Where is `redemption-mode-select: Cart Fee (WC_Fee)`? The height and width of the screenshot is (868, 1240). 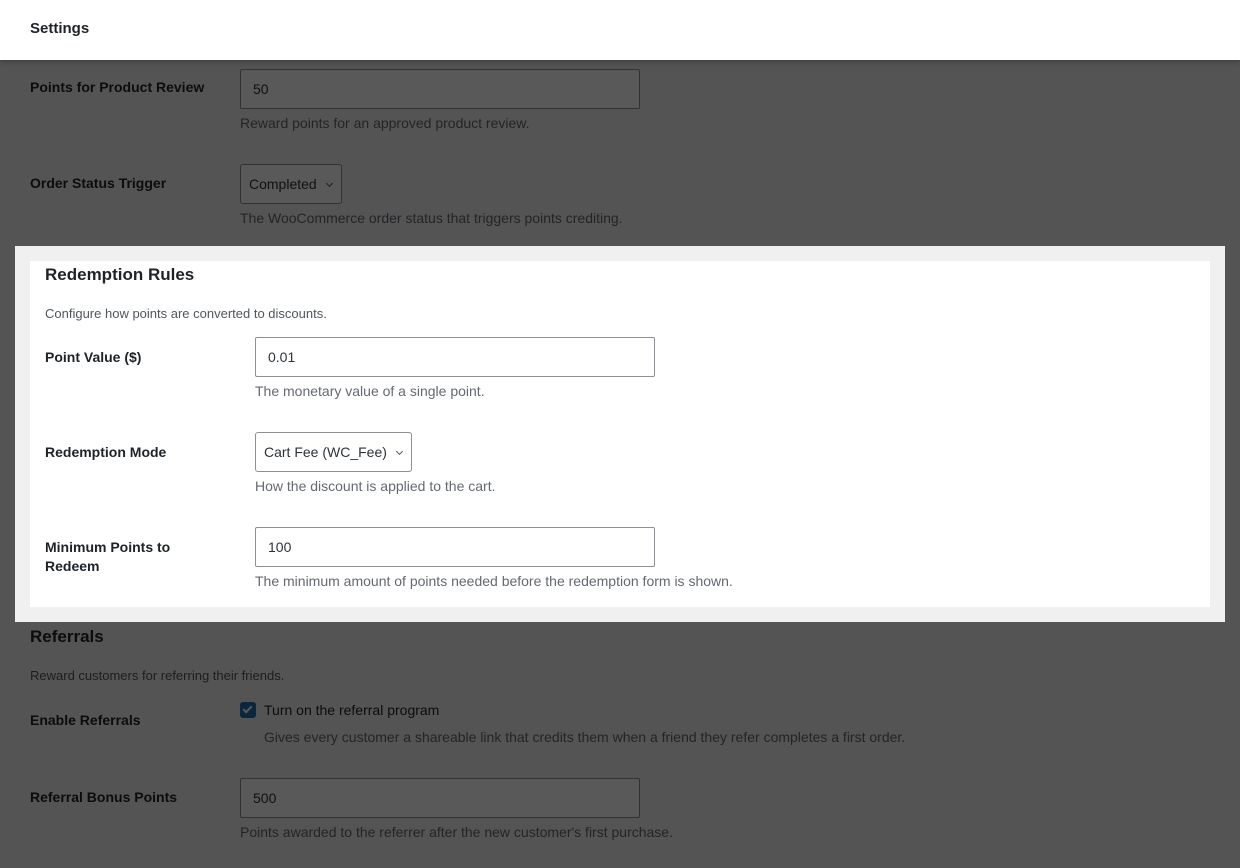 redemption-mode-select: Cart Fee (WC_Fee) is located at coordinates (333, 452).